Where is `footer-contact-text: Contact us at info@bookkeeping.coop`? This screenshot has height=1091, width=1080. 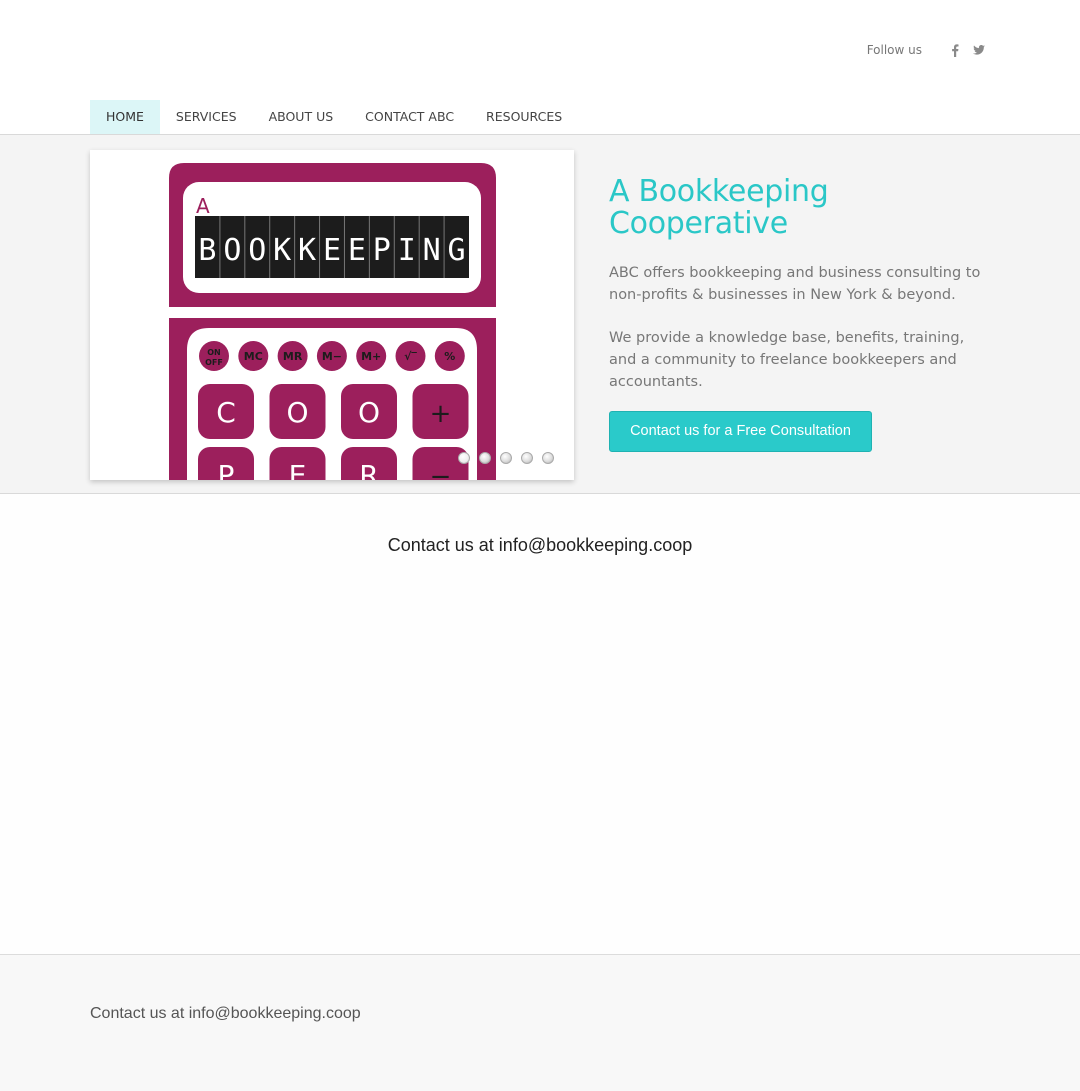
footer-contact-text: Contact us at info@bookkeeping.coop is located at coordinates (225, 1013).